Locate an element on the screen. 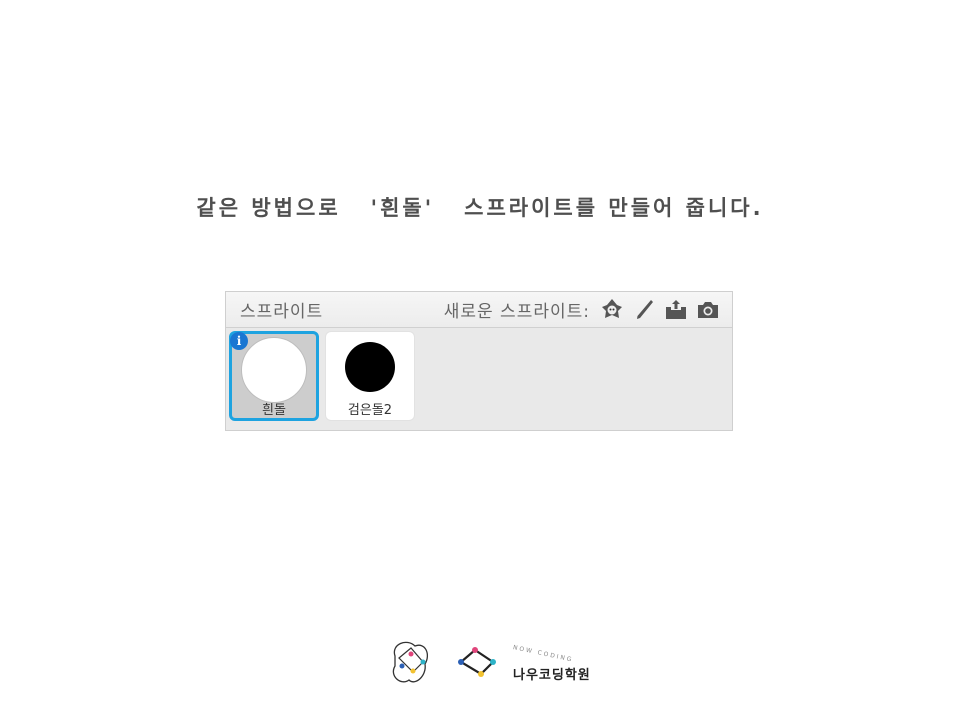  sprite-name: 흰돌 is located at coordinates (274, 410).